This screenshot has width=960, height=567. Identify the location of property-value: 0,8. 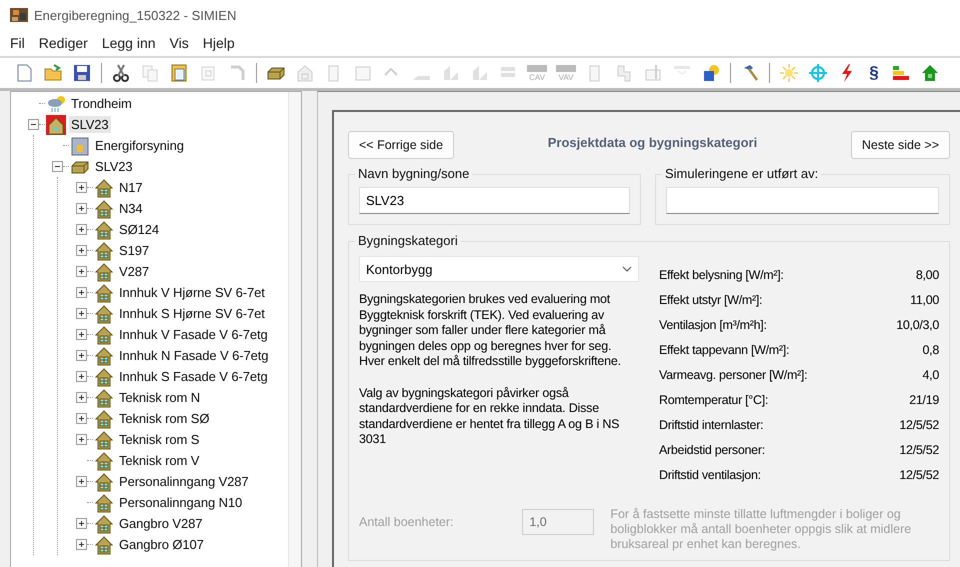
(930, 349).